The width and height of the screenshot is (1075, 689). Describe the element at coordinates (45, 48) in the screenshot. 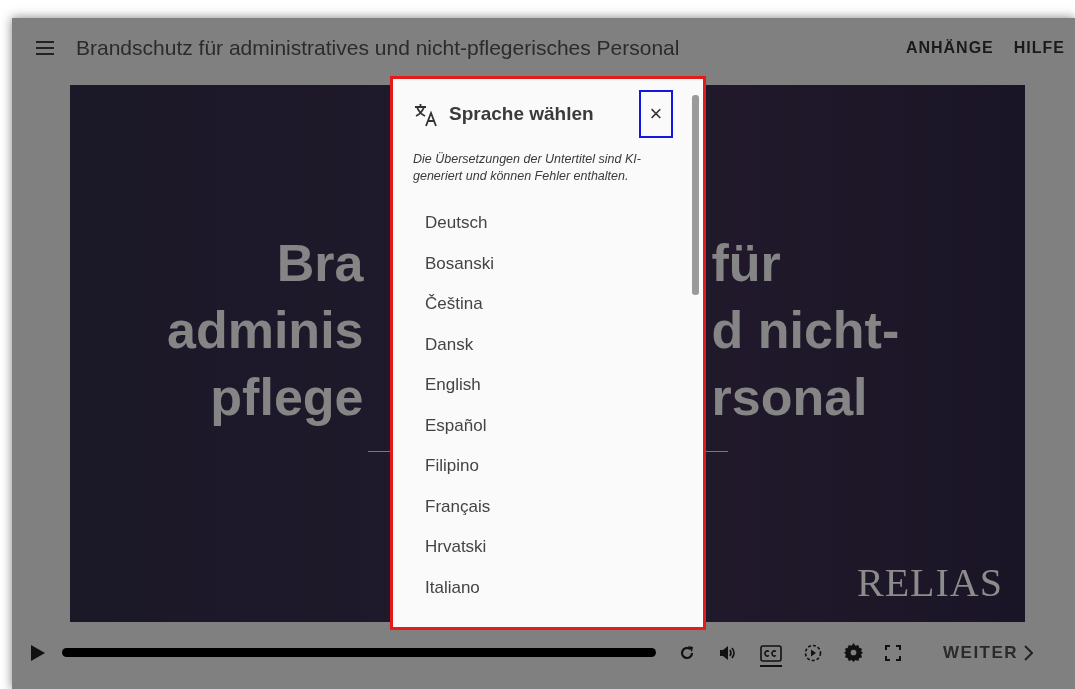

I see `menu-icon` at that location.